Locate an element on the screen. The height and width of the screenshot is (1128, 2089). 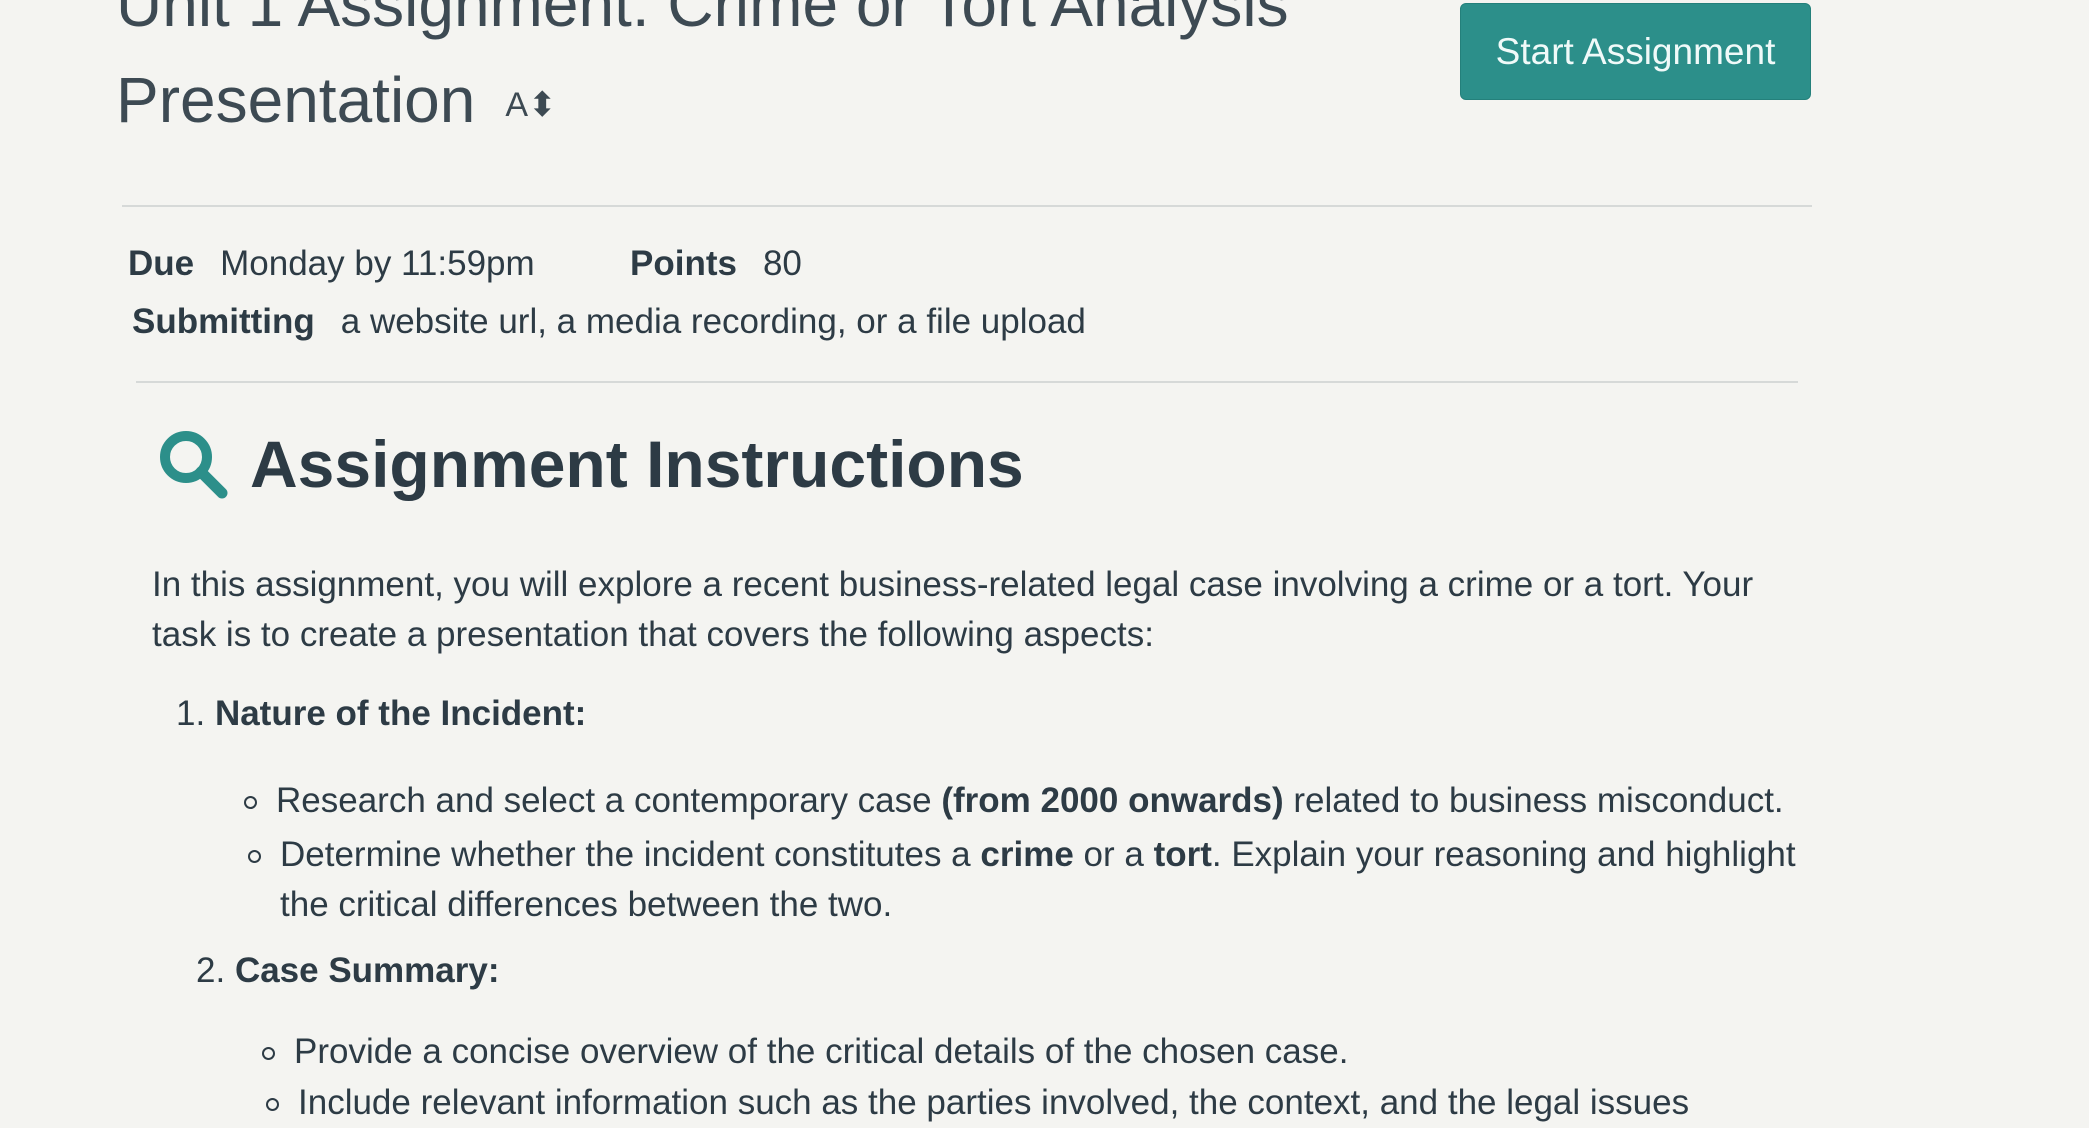
divider-bottom is located at coordinates (967, 382).